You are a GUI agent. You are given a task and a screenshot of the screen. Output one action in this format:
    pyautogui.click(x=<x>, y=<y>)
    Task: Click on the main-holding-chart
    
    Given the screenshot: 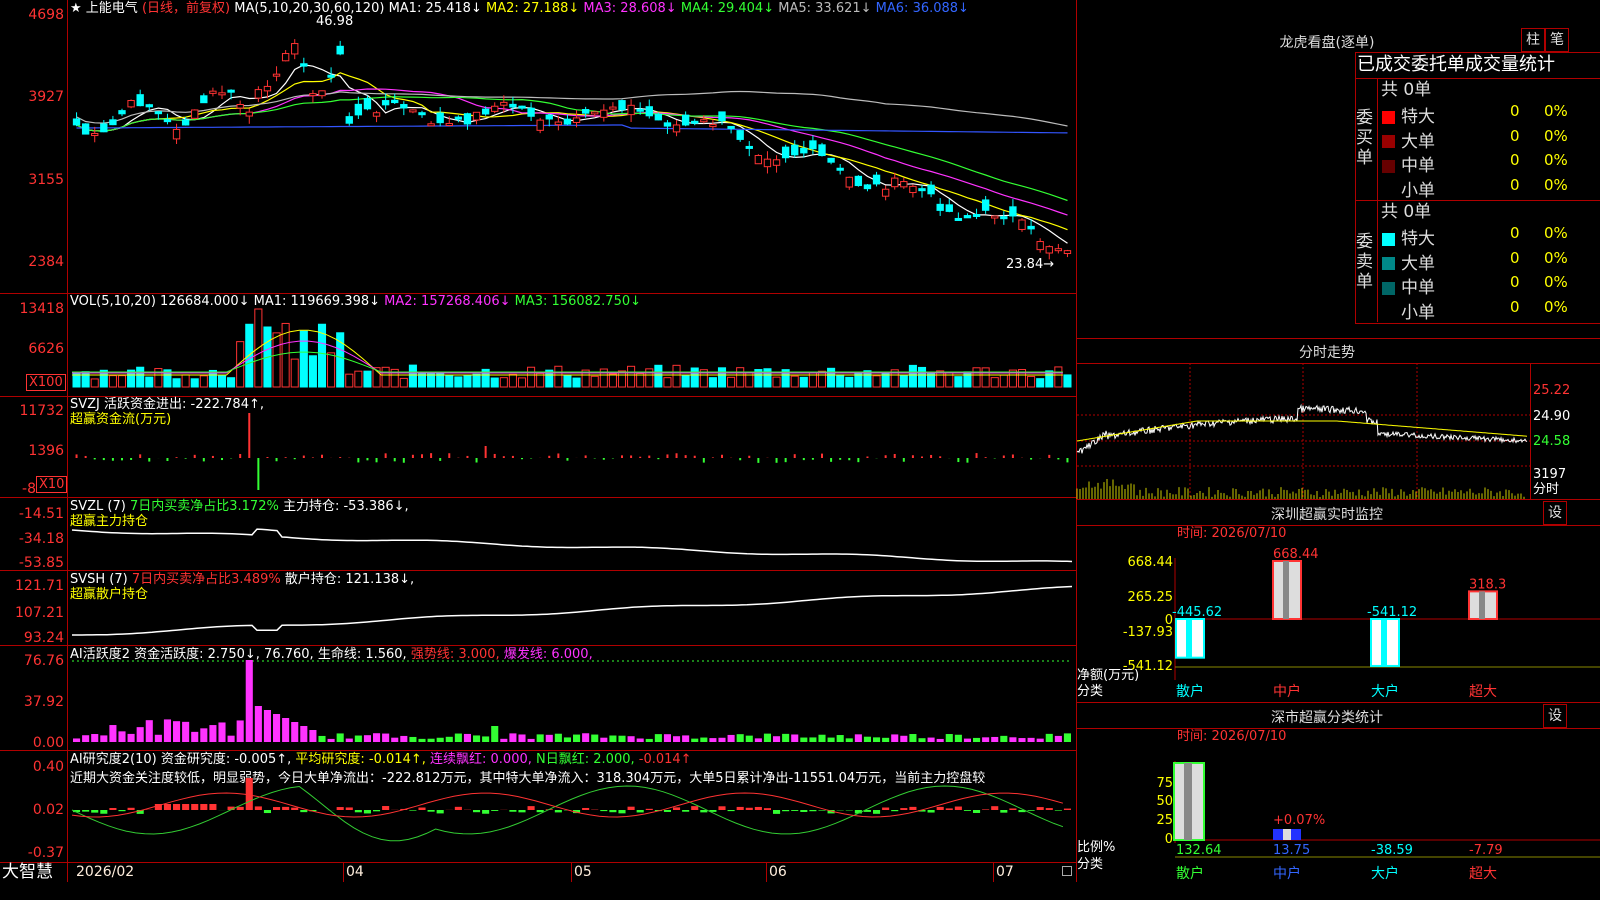 What is the action you would take?
    pyautogui.click(x=538, y=533)
    